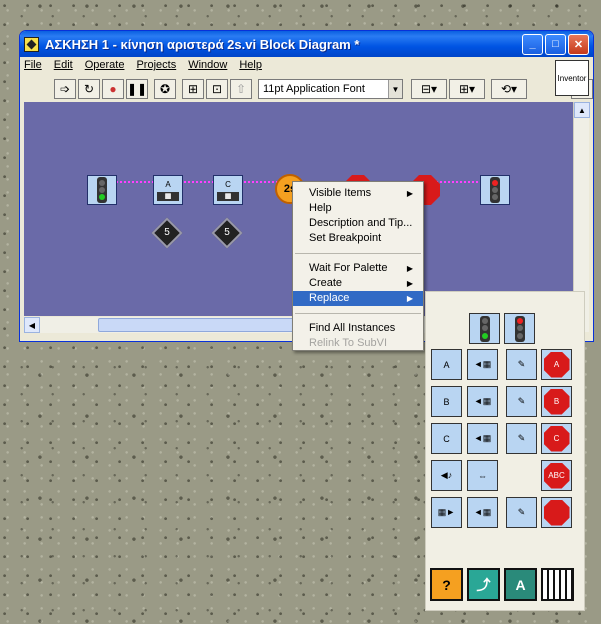 The width and height of the screenshot is (601, 624). Describe the element at coordinates (329, 298) in the screenshot. I see `menu-item-label: Replace` at that location.